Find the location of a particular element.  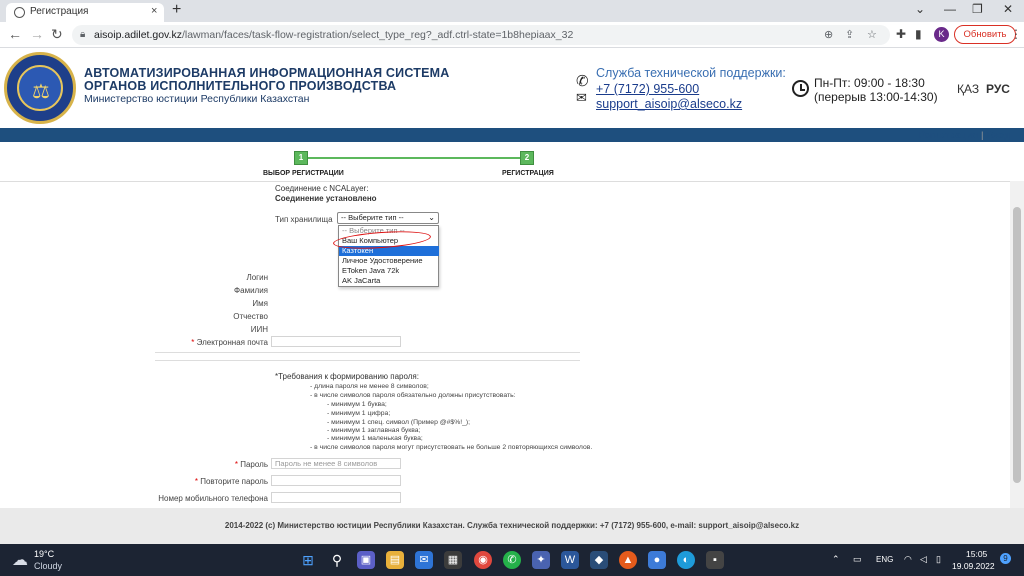

whatsapp-icon: ✆ is located at coordinates (512, 560).